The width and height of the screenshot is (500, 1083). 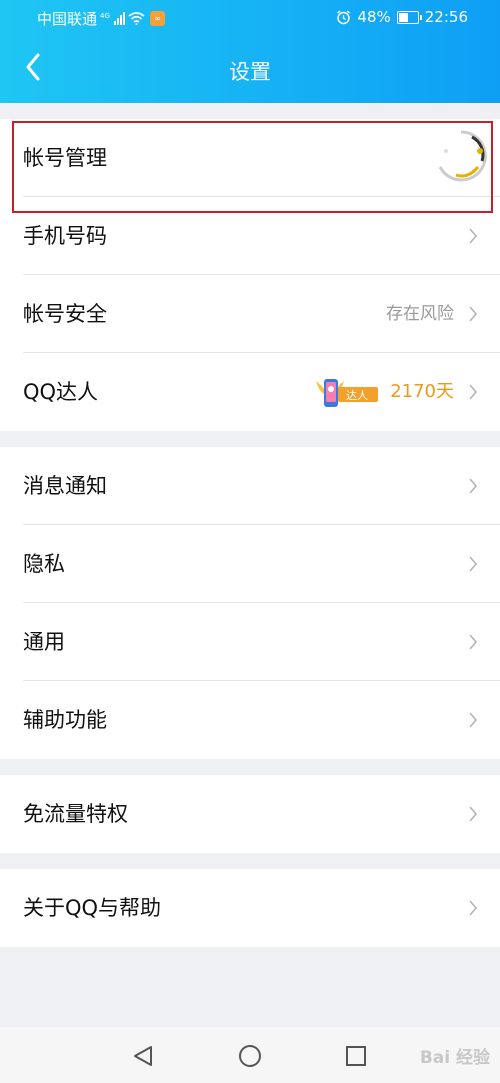 I want to click on daren-days-value: 2170天, so click(x=422, y=391).